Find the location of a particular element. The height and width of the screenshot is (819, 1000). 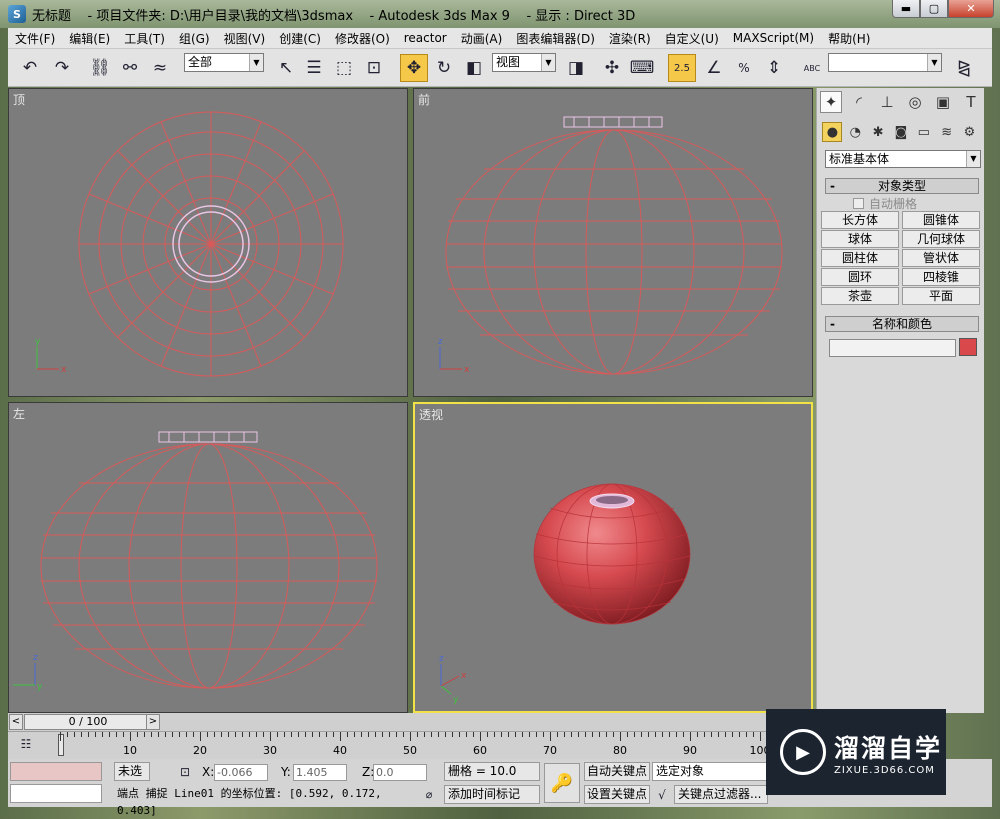

select-and-link-icon: ⛓ is located at coordinates (100, 68).